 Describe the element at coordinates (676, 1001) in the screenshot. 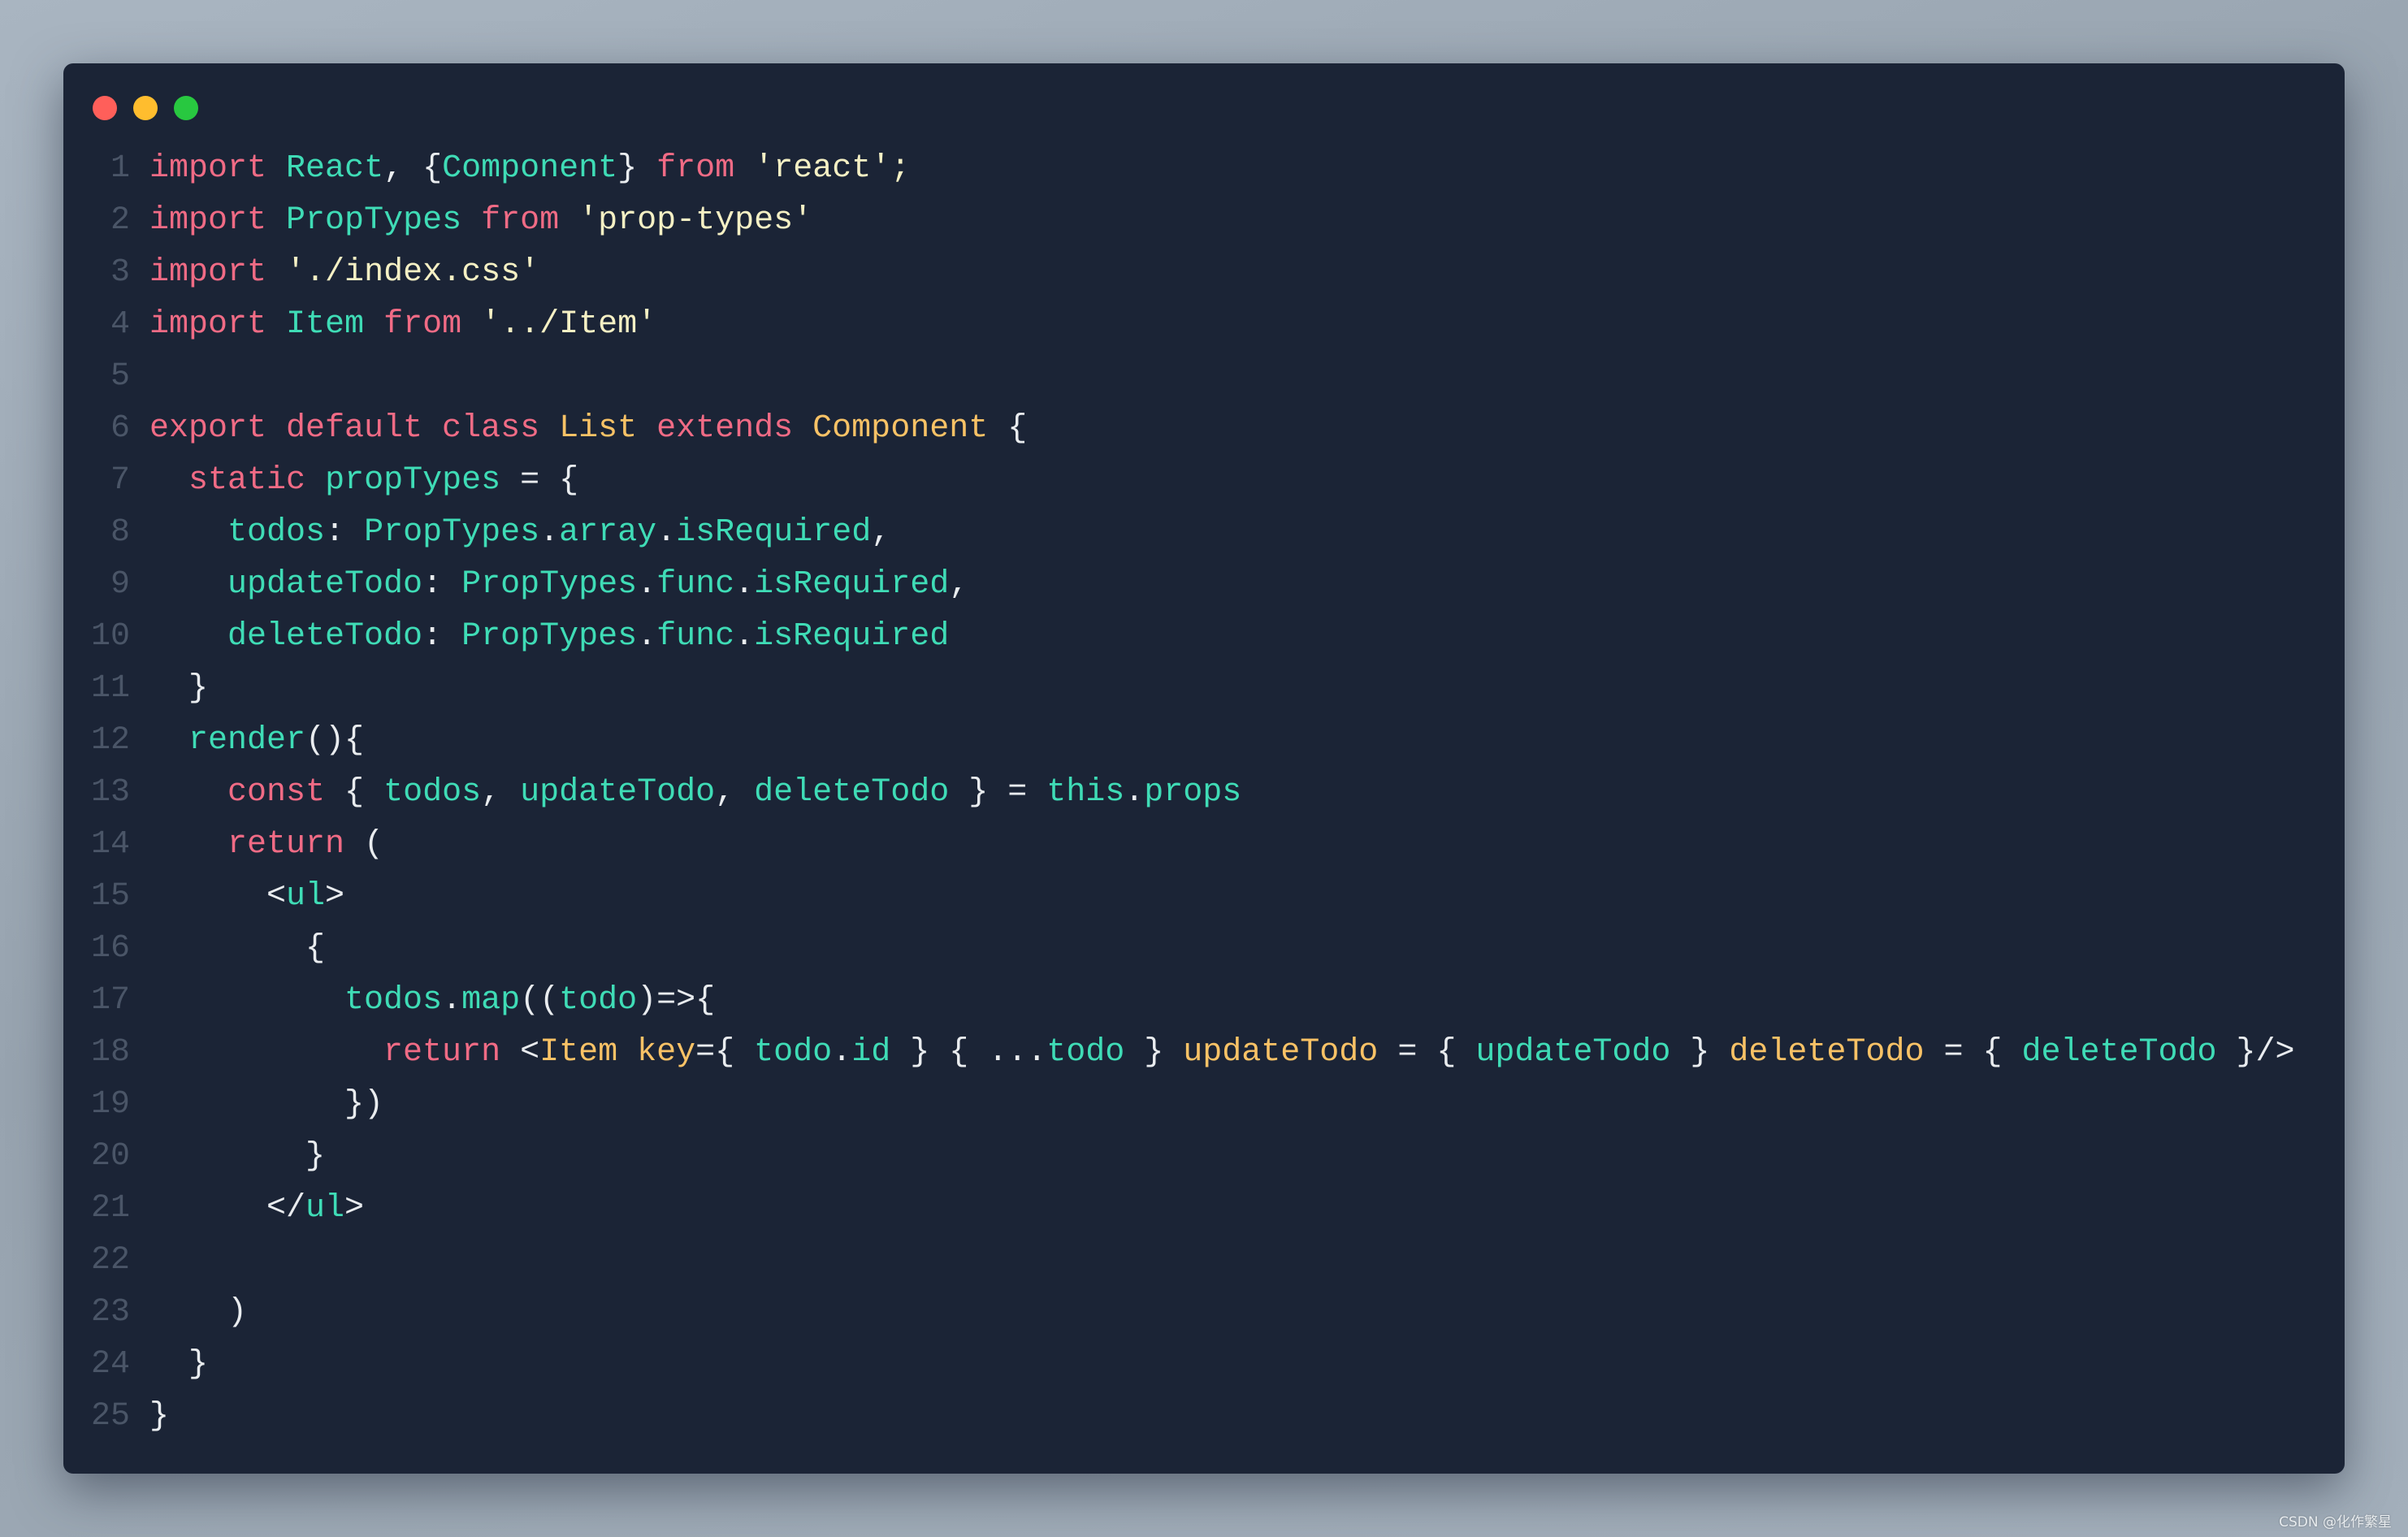

I see `code-token: )=>{` at that location.